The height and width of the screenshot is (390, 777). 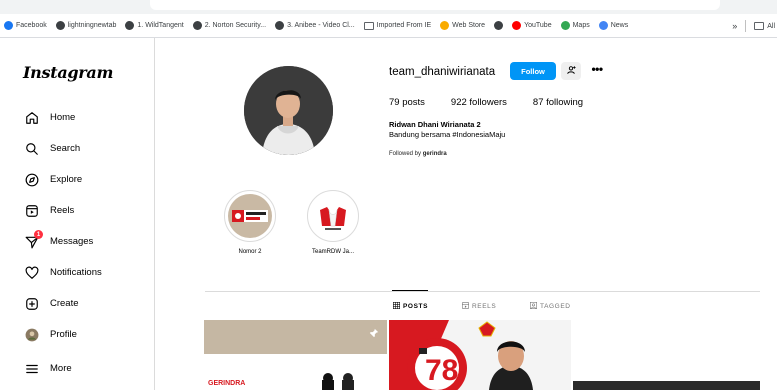 I want to click on bookmark-item: 1. WildTangent, so click(x=154, y=25).